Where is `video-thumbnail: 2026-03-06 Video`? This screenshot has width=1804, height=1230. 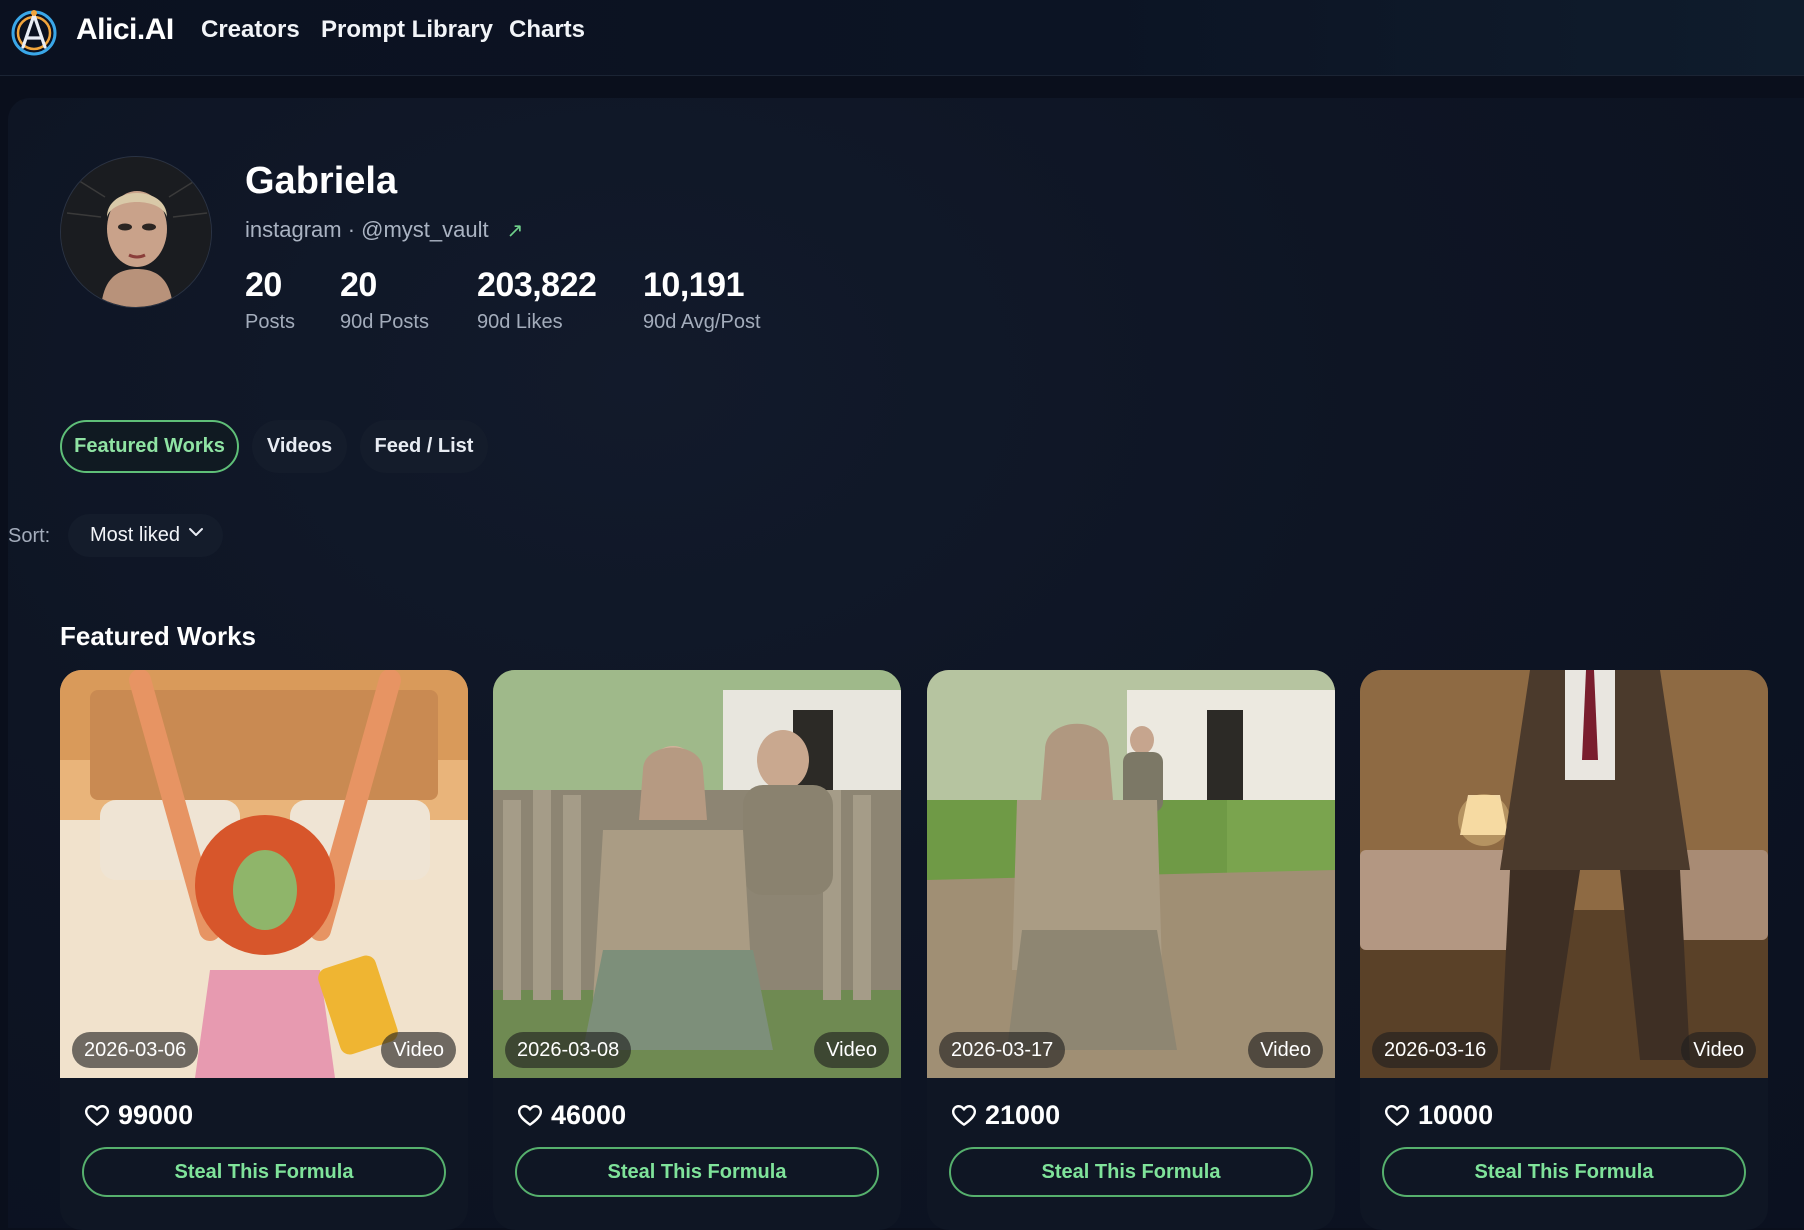
video-thumbnail: 2026-03-06 Video is located at coordinates (264, 874).